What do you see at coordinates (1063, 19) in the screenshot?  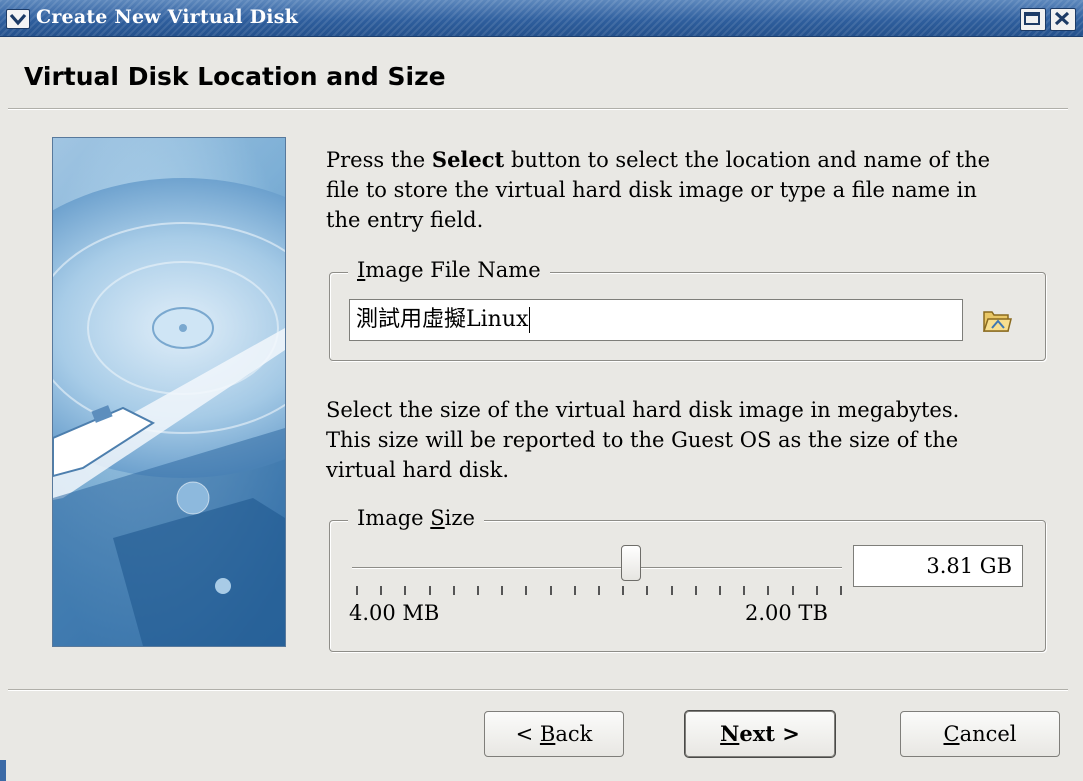 I see `close-icon` at bounding box center [1063, 19].